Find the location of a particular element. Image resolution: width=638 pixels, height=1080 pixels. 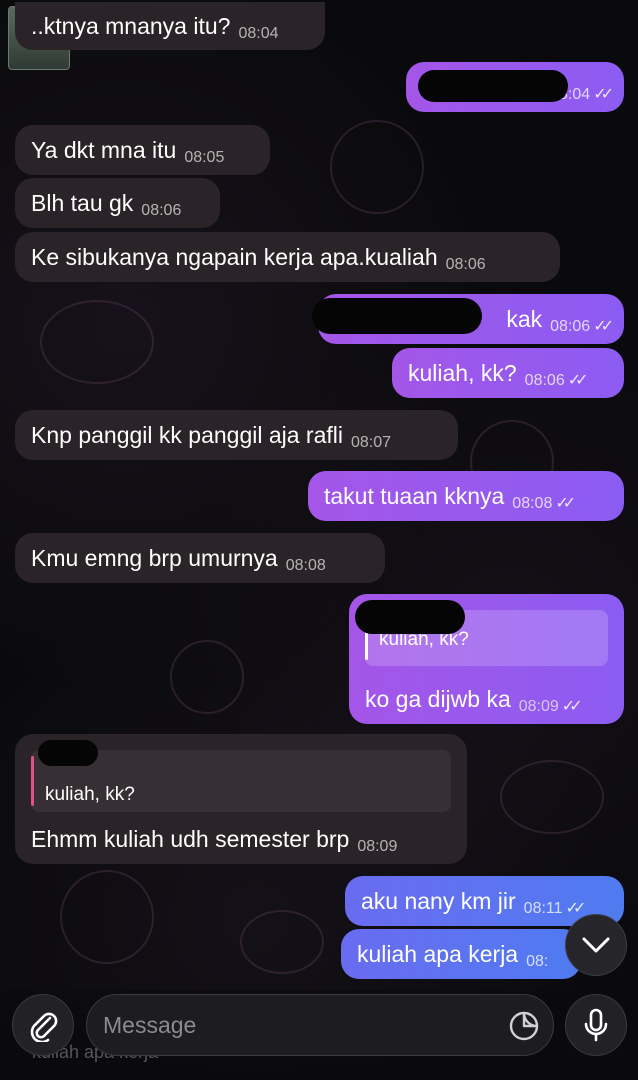

paperclip-icon is located at coordinates (44, 1027).